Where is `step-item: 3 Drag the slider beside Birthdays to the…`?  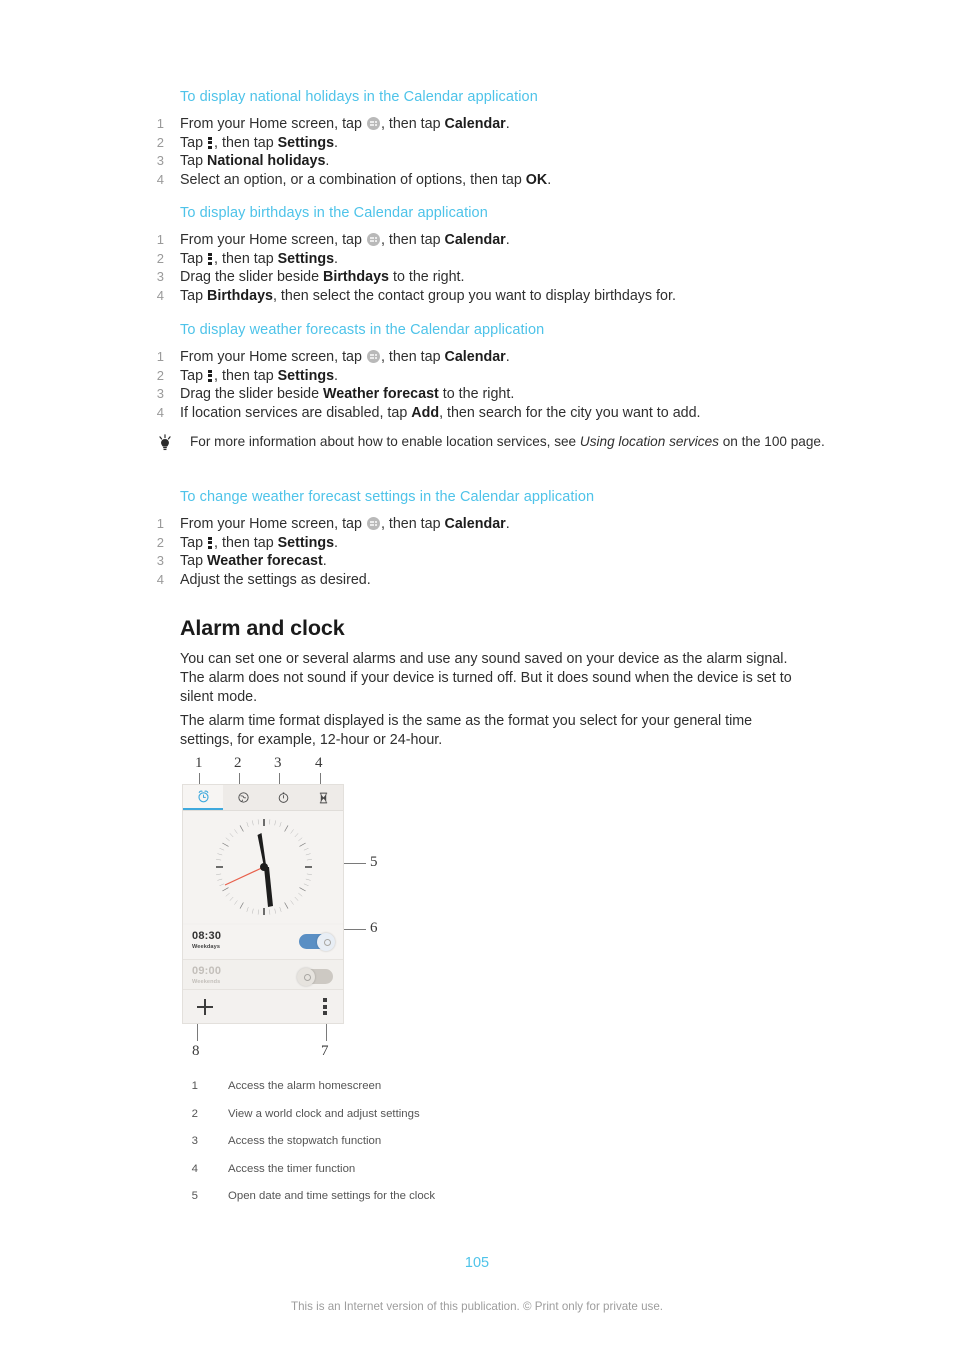 step-item: 3 Drag the slider beside Birthdays to the… is located at coordinates (486, 277).